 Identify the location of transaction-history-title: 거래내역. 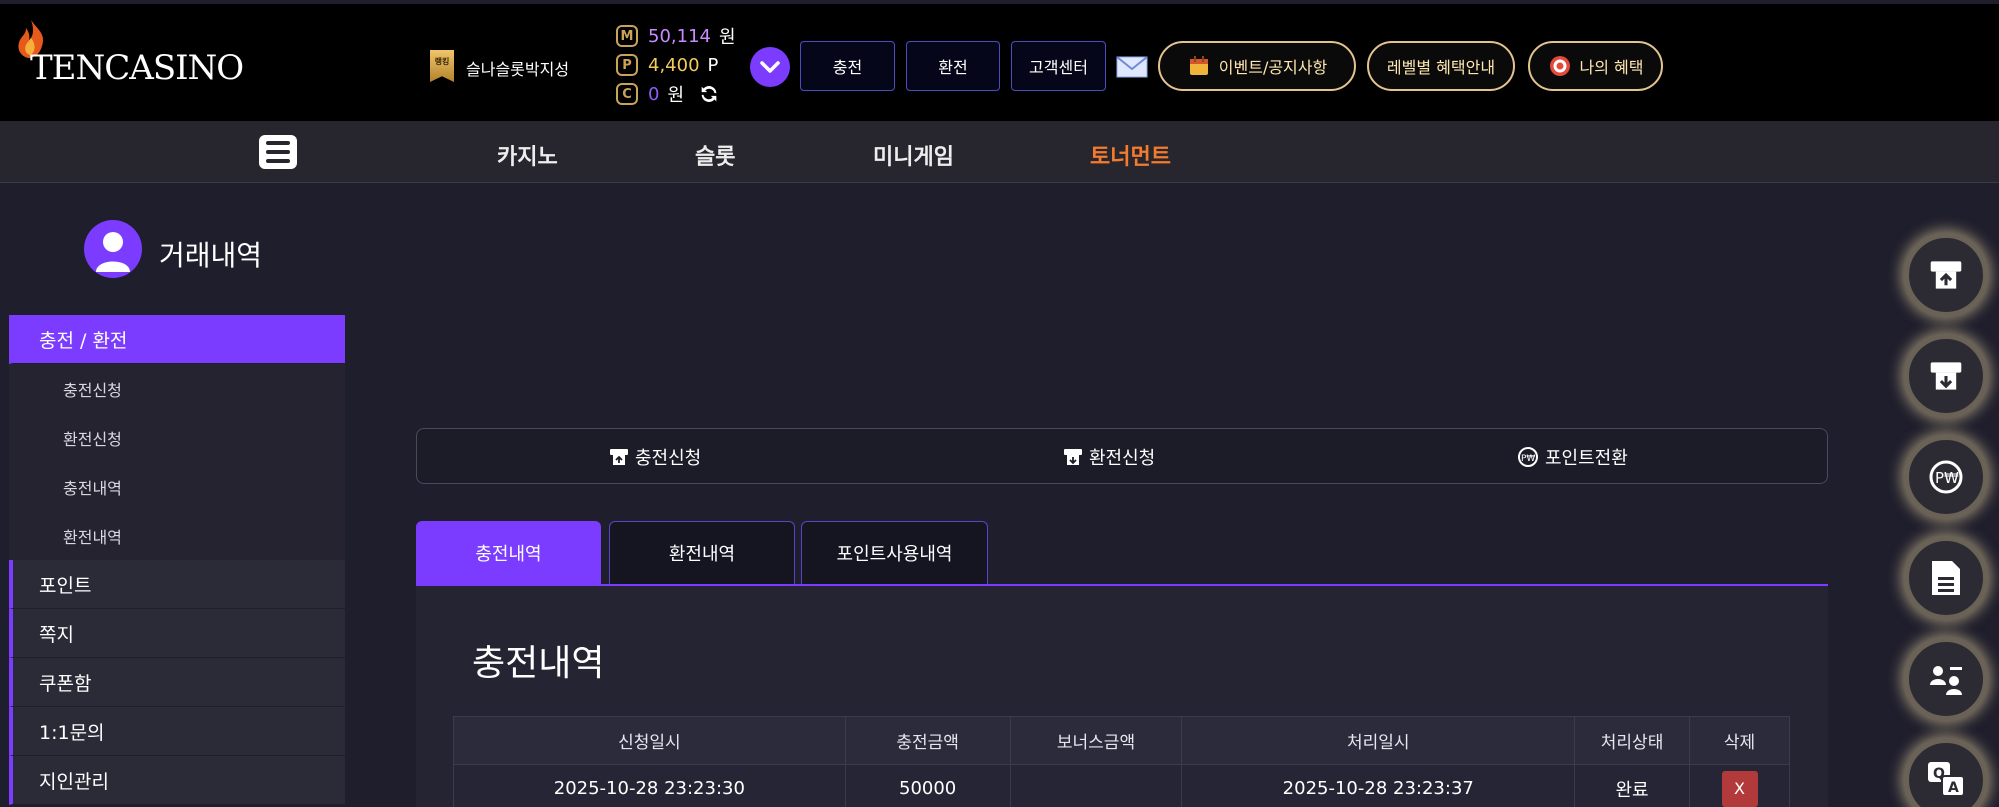
(211, 255).